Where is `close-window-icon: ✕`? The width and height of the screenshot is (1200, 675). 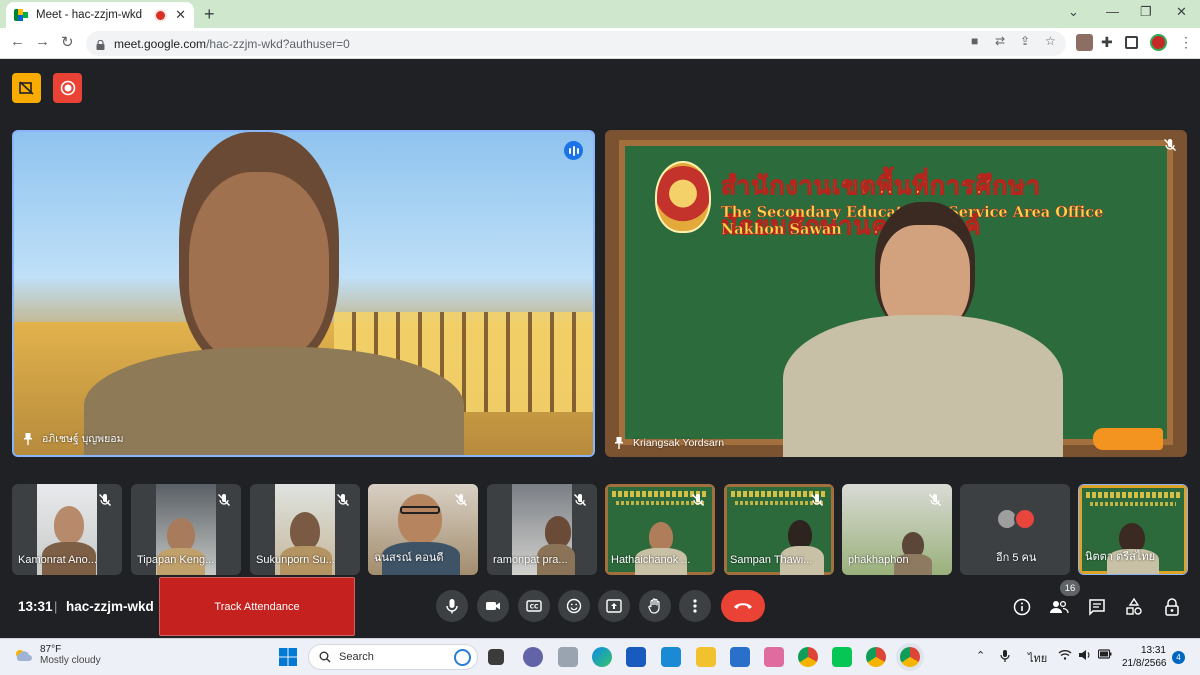
close-window-icon: ✕ is located at coordinates (1181, 12).